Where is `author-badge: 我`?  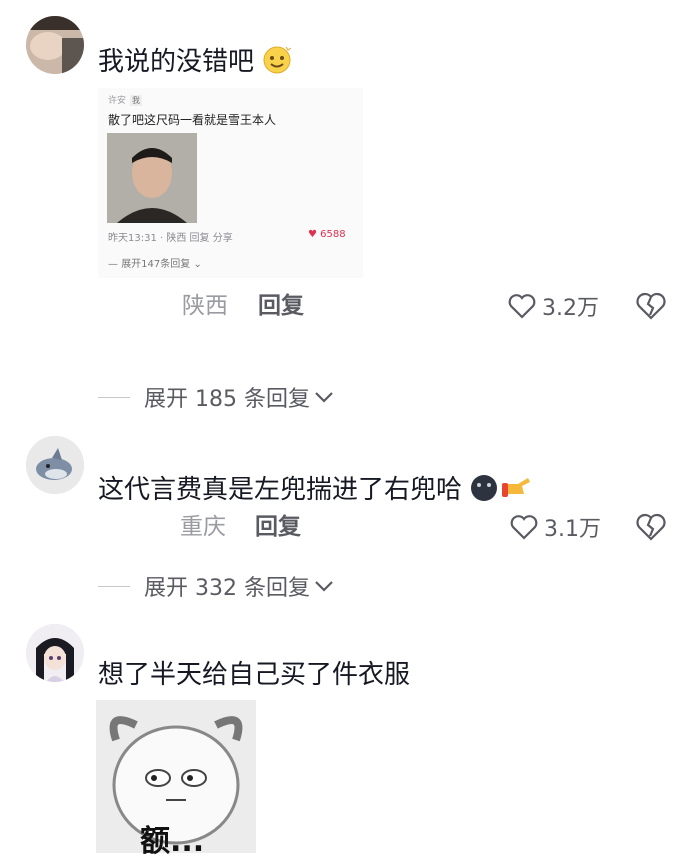
author-badge: 我 is located at coordinates (136, 100).